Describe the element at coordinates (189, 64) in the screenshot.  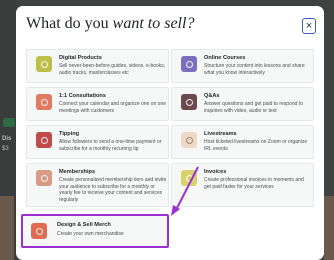
I see `course-icon` at that location.